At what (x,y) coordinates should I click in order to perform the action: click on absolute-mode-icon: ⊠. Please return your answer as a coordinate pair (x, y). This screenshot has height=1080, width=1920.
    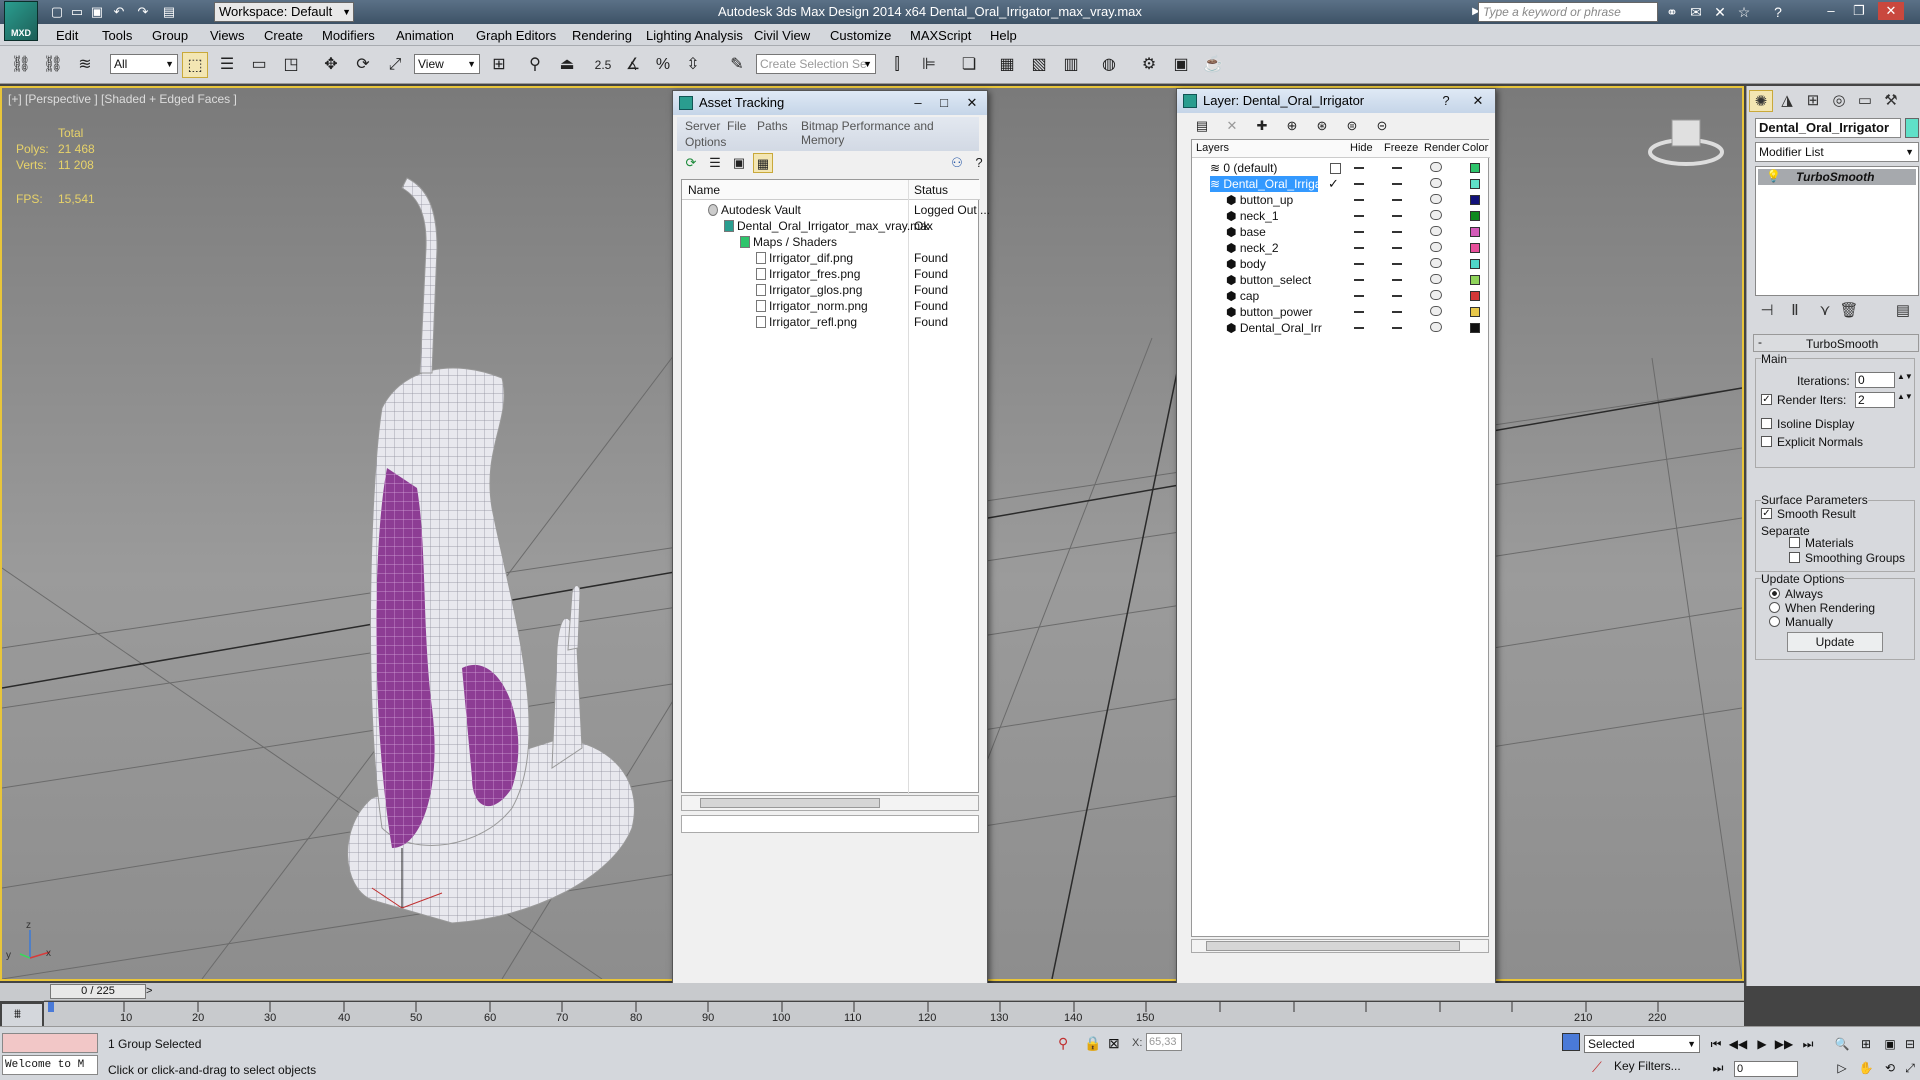
    Looking at the image, I should click on (1114, 1043).